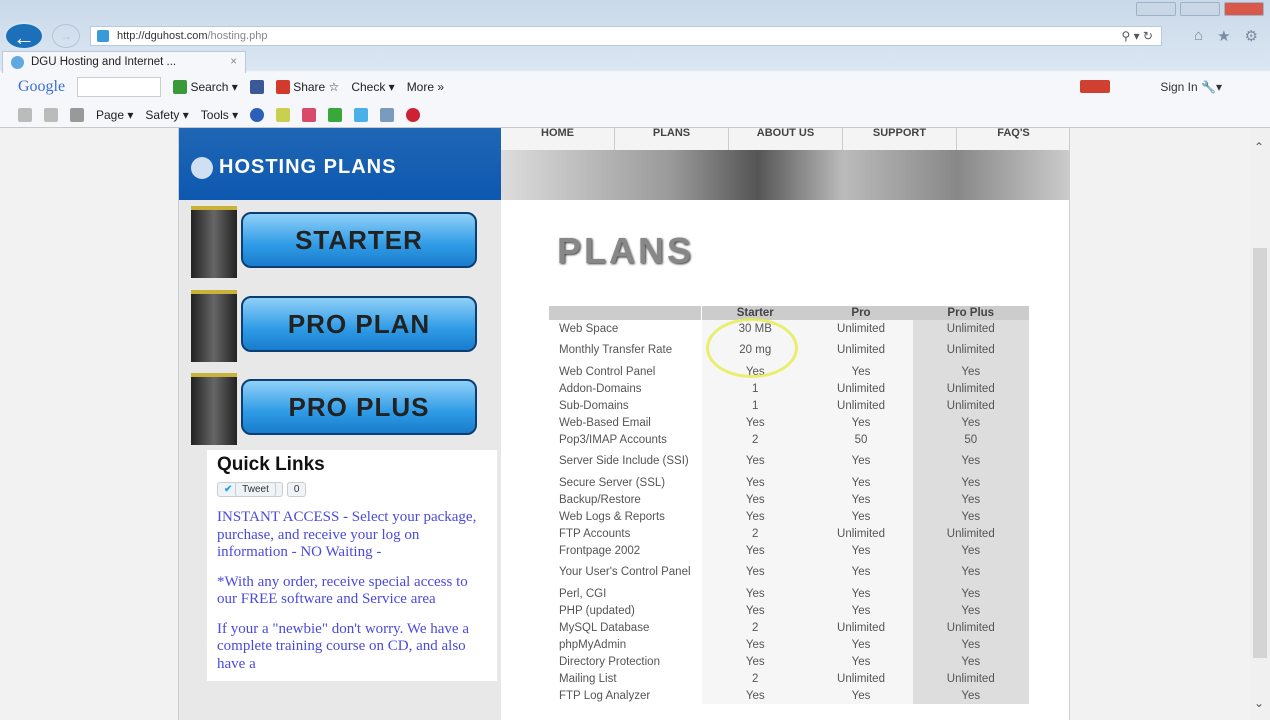 Image resolution: width=1270 pixels, height=720 pixels. What do you see at coordinates (1251, 36) in the screenshot?
I see `settings-gear-icon: ⚙` at bounding box center [1251, 36].